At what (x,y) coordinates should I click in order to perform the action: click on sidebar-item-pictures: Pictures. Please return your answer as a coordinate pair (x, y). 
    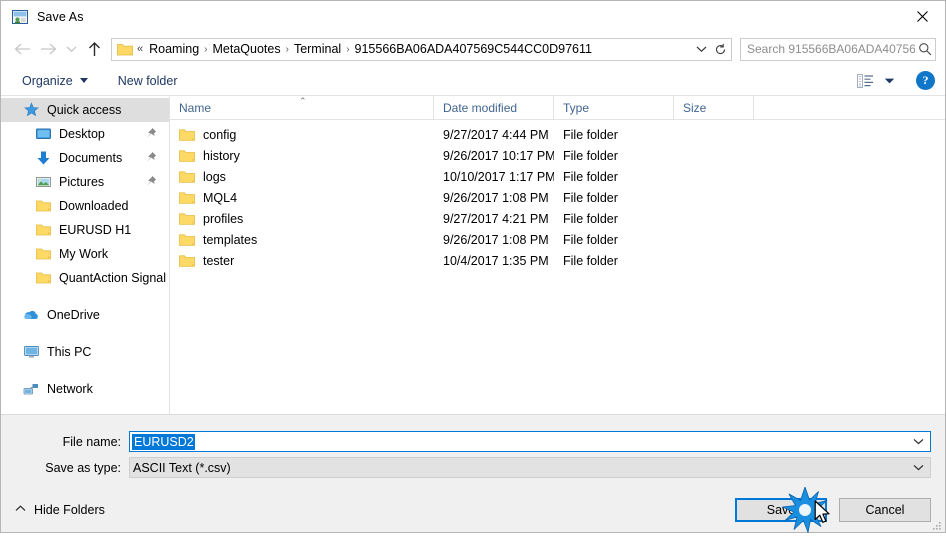
    Looking at the image, I should click on (85, 182).